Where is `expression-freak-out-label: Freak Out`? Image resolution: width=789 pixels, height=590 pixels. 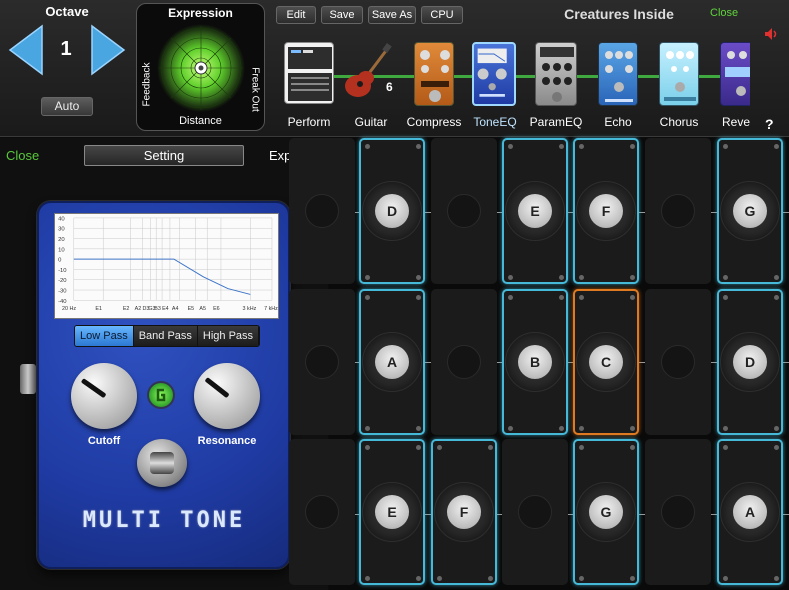
expression-freak-out-label: Freak Out is located at coordinates (255, 89).